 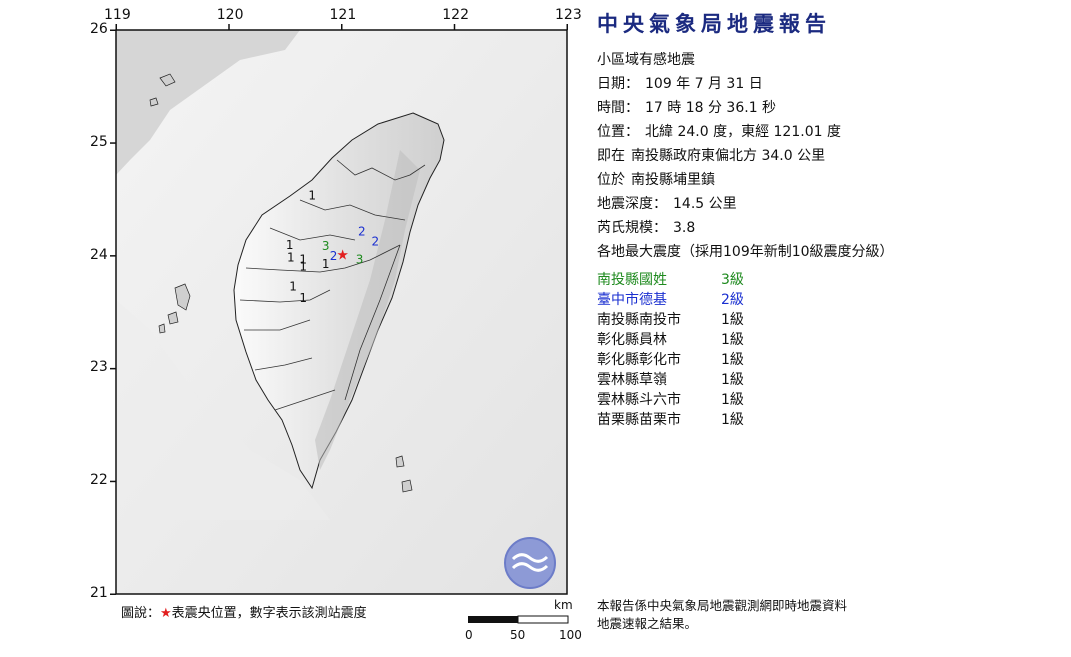 I want to click on near-label: 即在, so click(x=611, y=156).